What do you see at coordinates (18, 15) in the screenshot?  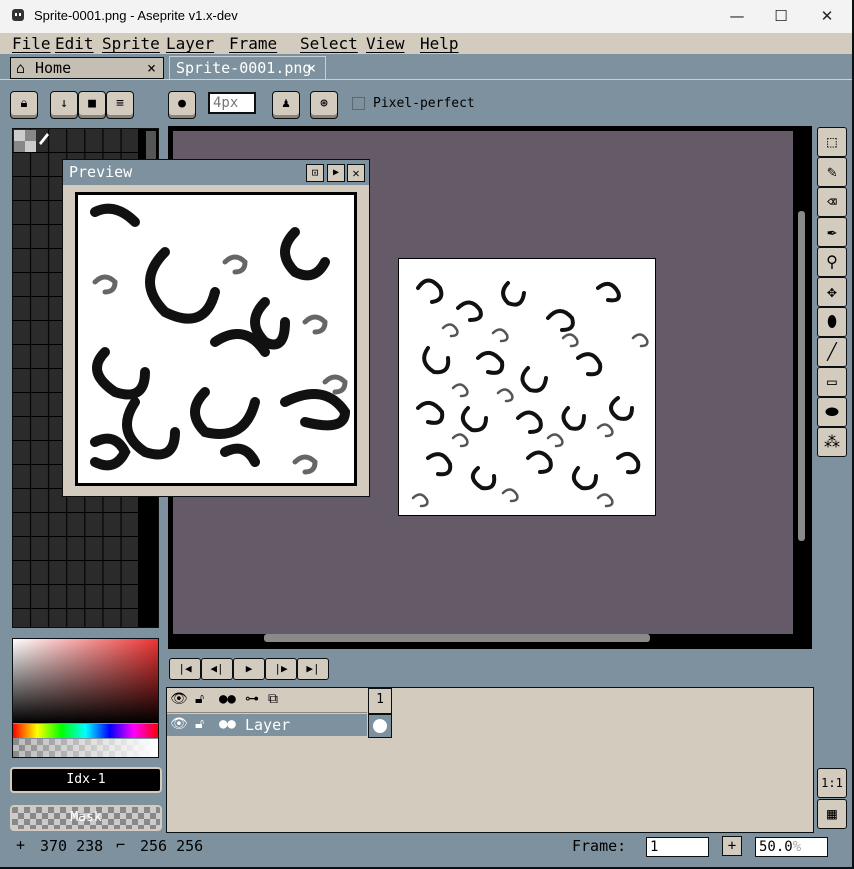 I see `aseprite-logo-icon` at bounding box center [18, 15].